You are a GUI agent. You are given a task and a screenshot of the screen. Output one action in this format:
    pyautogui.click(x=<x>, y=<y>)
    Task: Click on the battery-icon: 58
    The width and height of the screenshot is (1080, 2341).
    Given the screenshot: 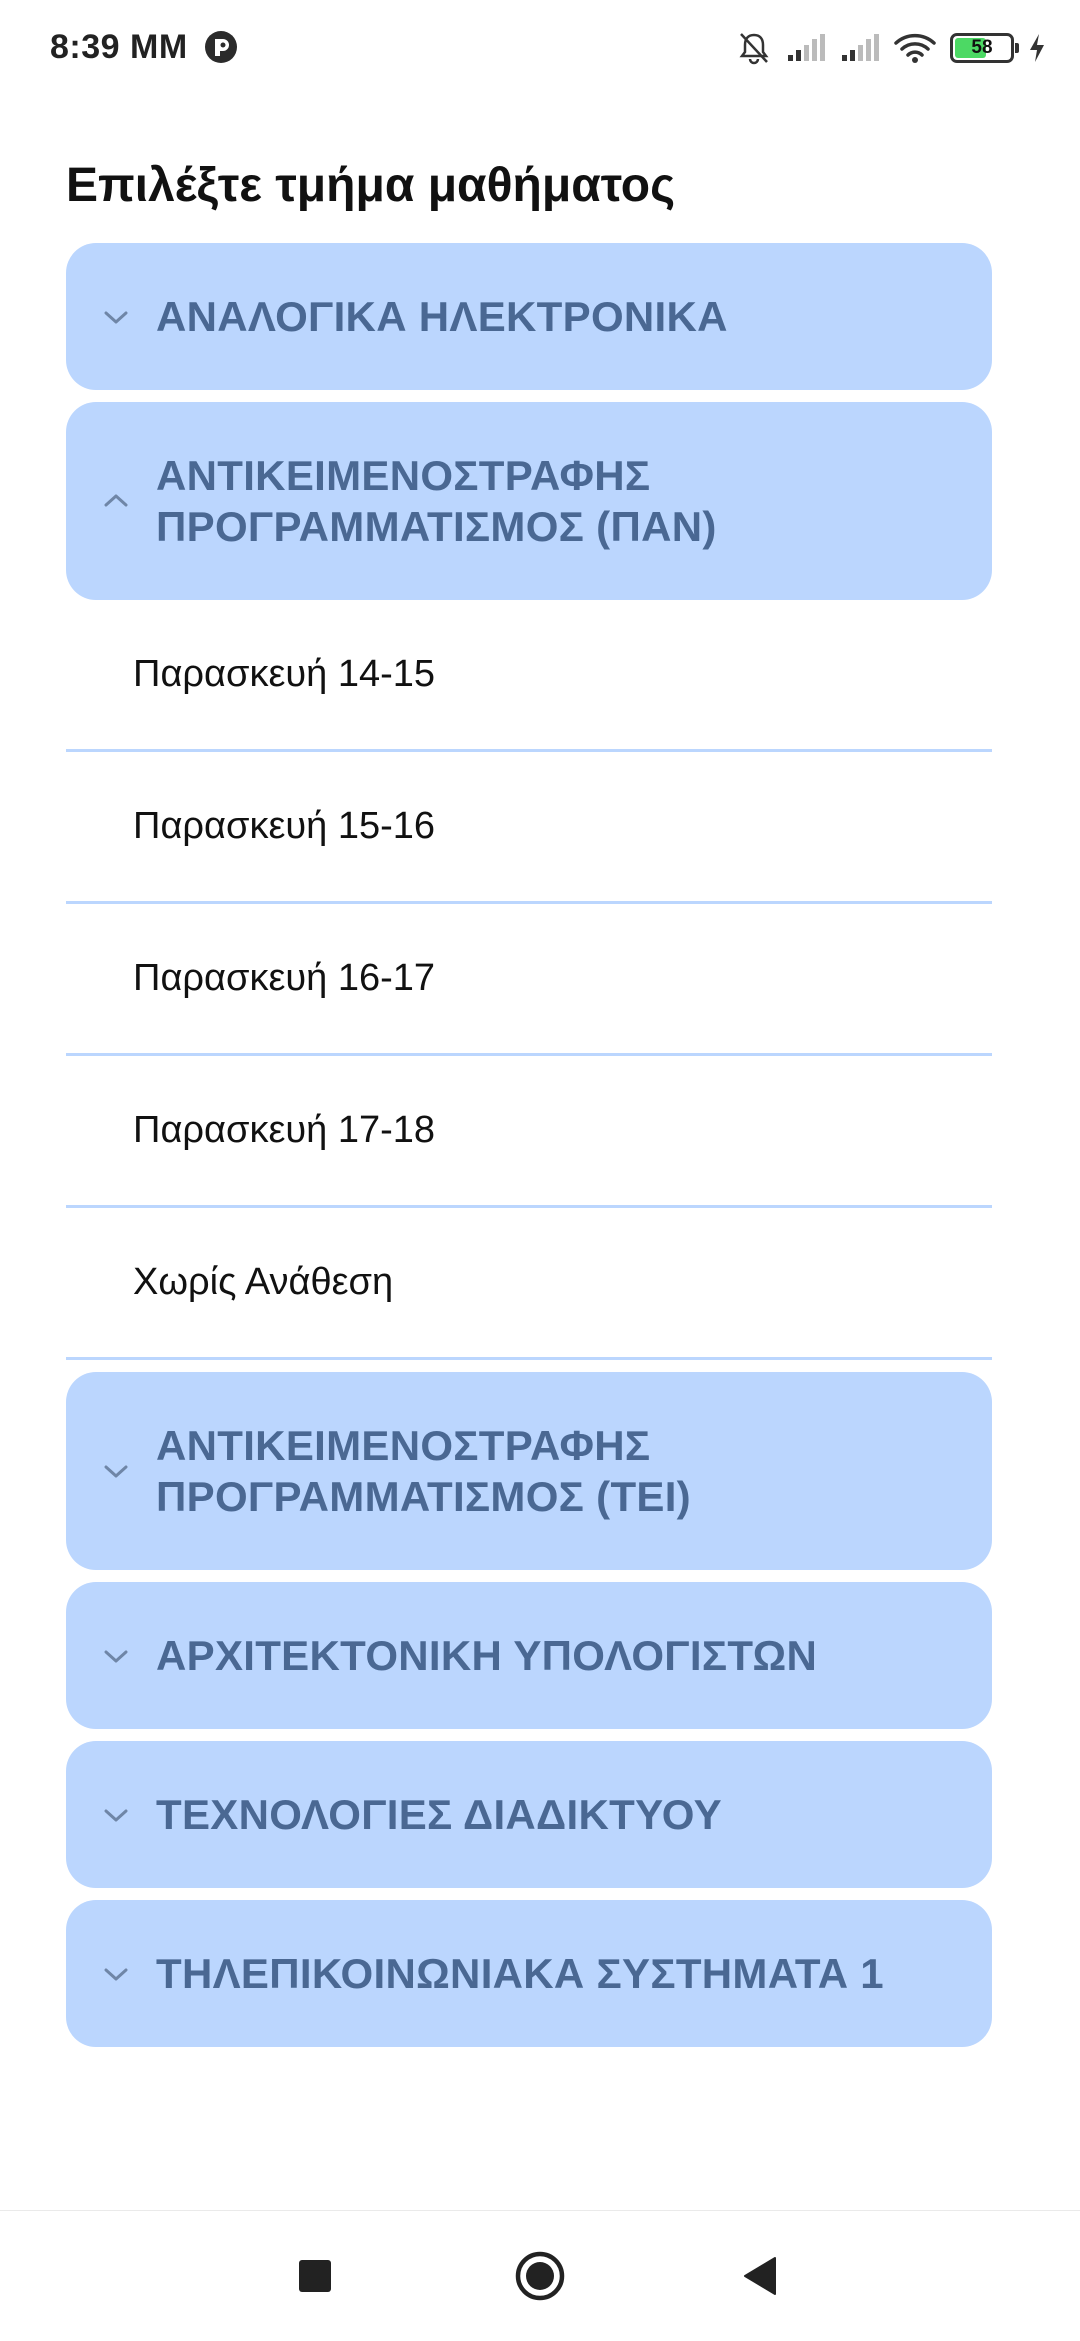 What is the action you would take?
    pyautogui.click(x=984, y=48)
    